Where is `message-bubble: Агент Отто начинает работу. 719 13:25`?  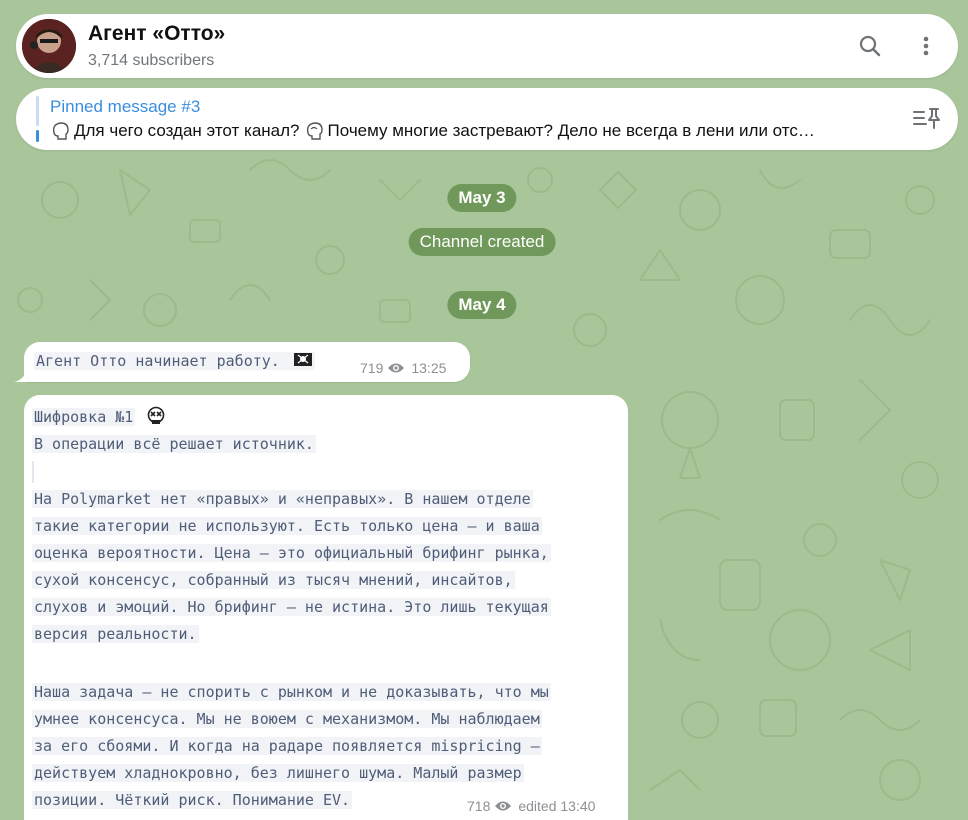 message-bubble: Агент Отто начинает работу. 719 13:25 is located at coordinates (242, 362).